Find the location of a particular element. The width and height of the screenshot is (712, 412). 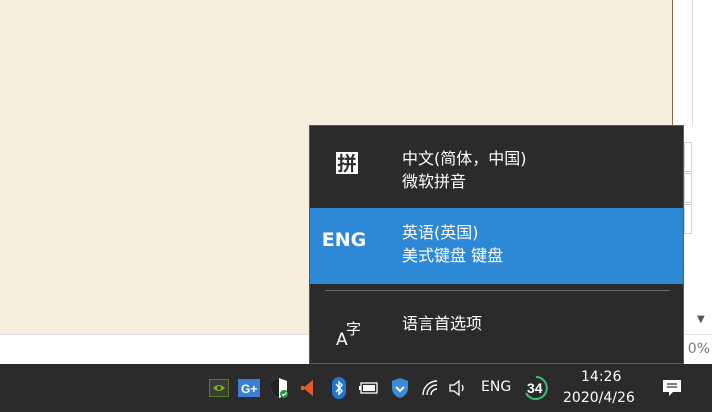

volume-warning-icon is located at coordinates (308, 388).